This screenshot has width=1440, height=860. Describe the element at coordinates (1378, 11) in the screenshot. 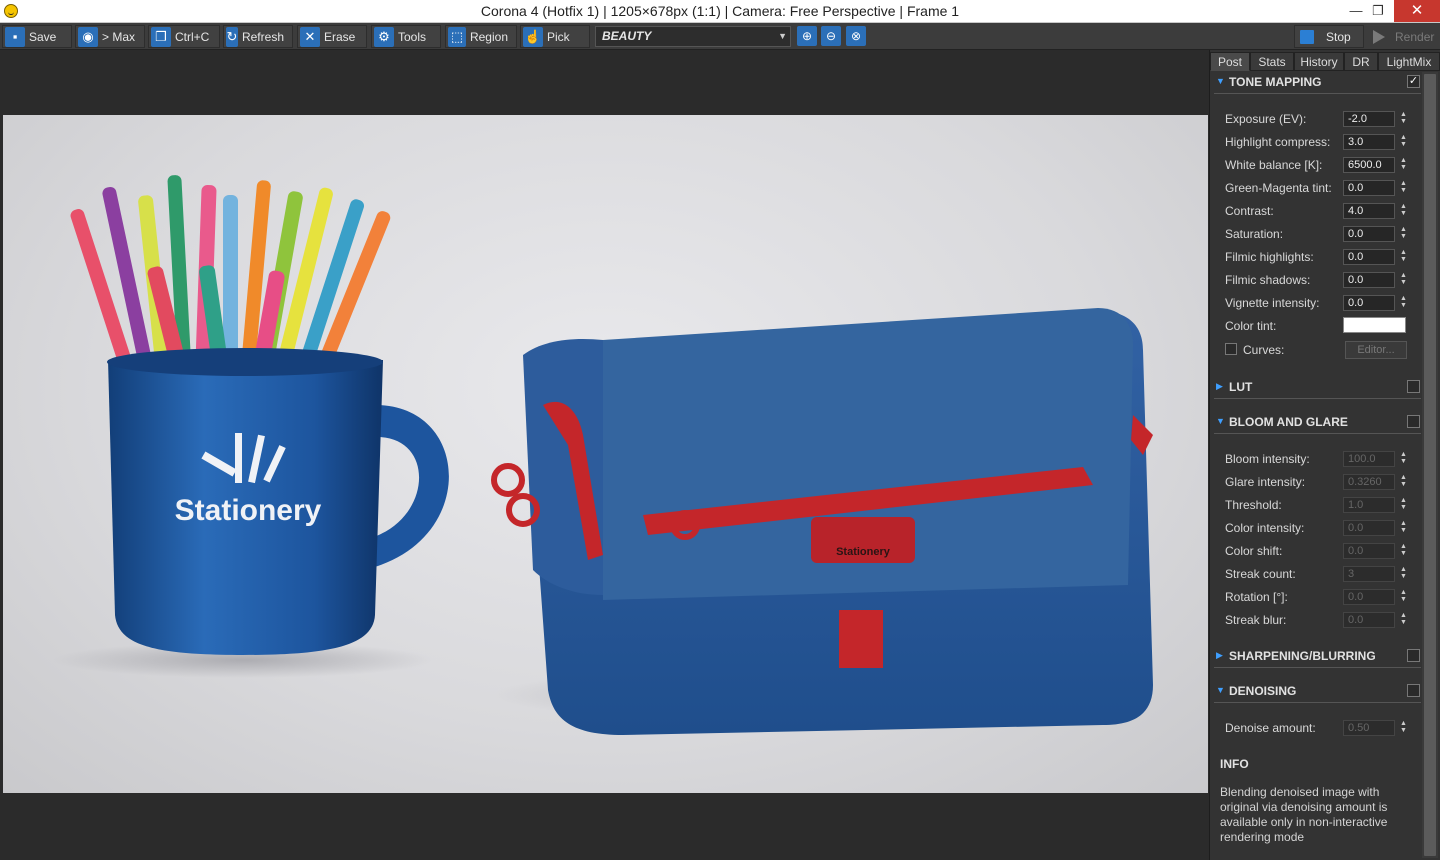

I see `maximize-button: ❐` at that location.